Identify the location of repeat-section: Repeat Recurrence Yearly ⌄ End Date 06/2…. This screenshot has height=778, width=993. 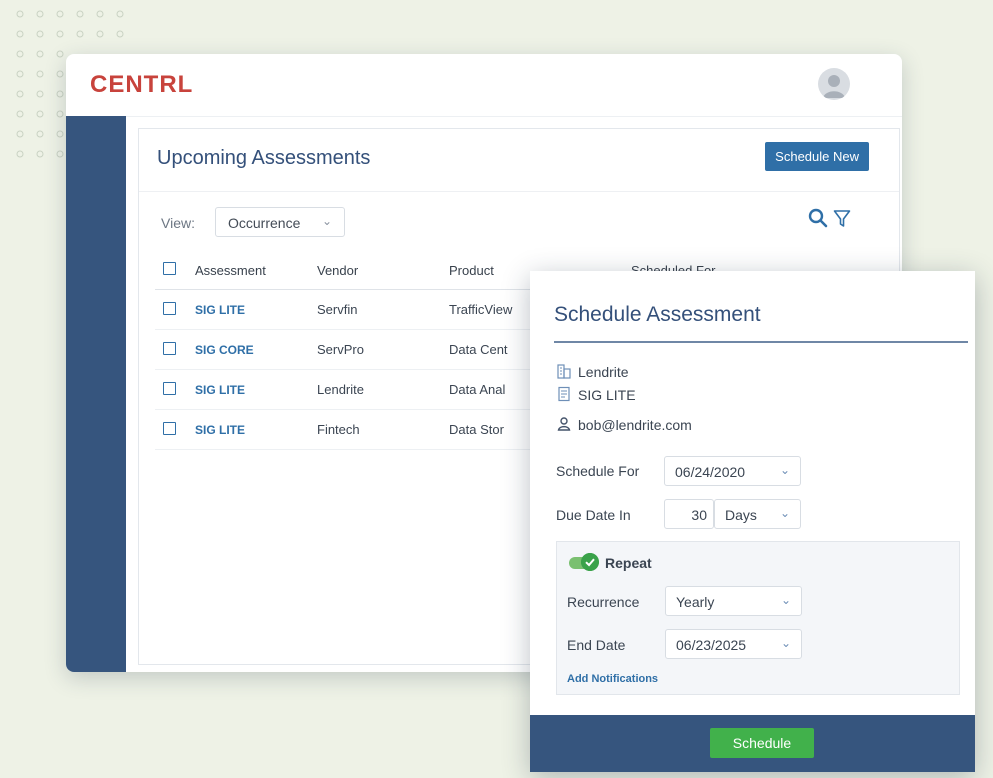
(758, 618).